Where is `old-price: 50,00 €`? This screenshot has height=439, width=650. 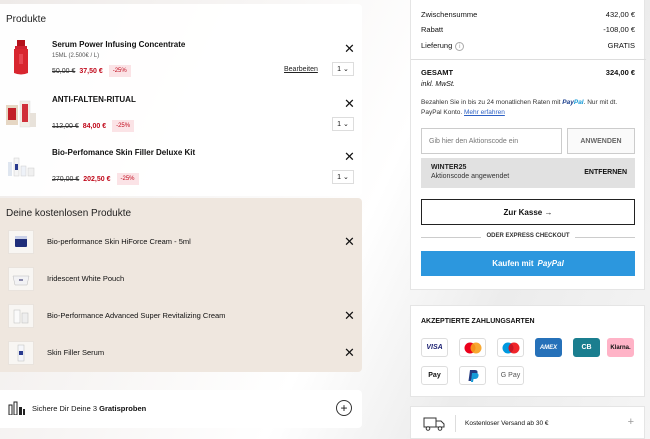
old-price: 50,00 € is located at coordinates (64, 71).